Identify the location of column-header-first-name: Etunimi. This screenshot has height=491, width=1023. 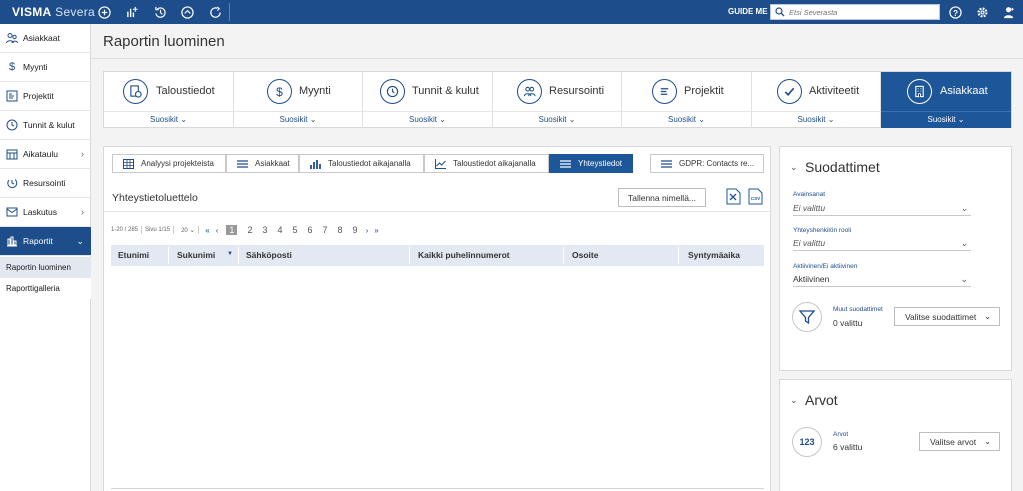
(133, 255).